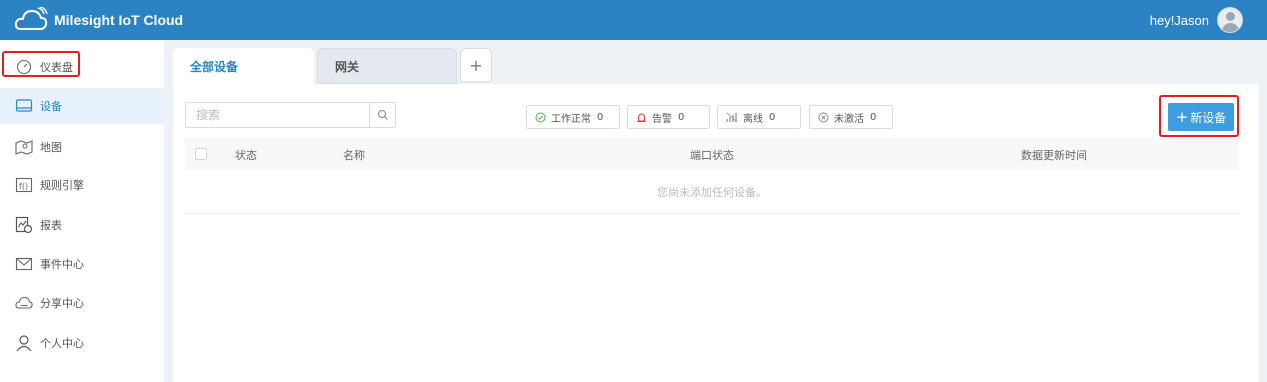 This screenshot has width=1267, height=382. Describe the element at coordinates (387, 66) in the screenshot. I see `tab-gateway: 网关` at that location.